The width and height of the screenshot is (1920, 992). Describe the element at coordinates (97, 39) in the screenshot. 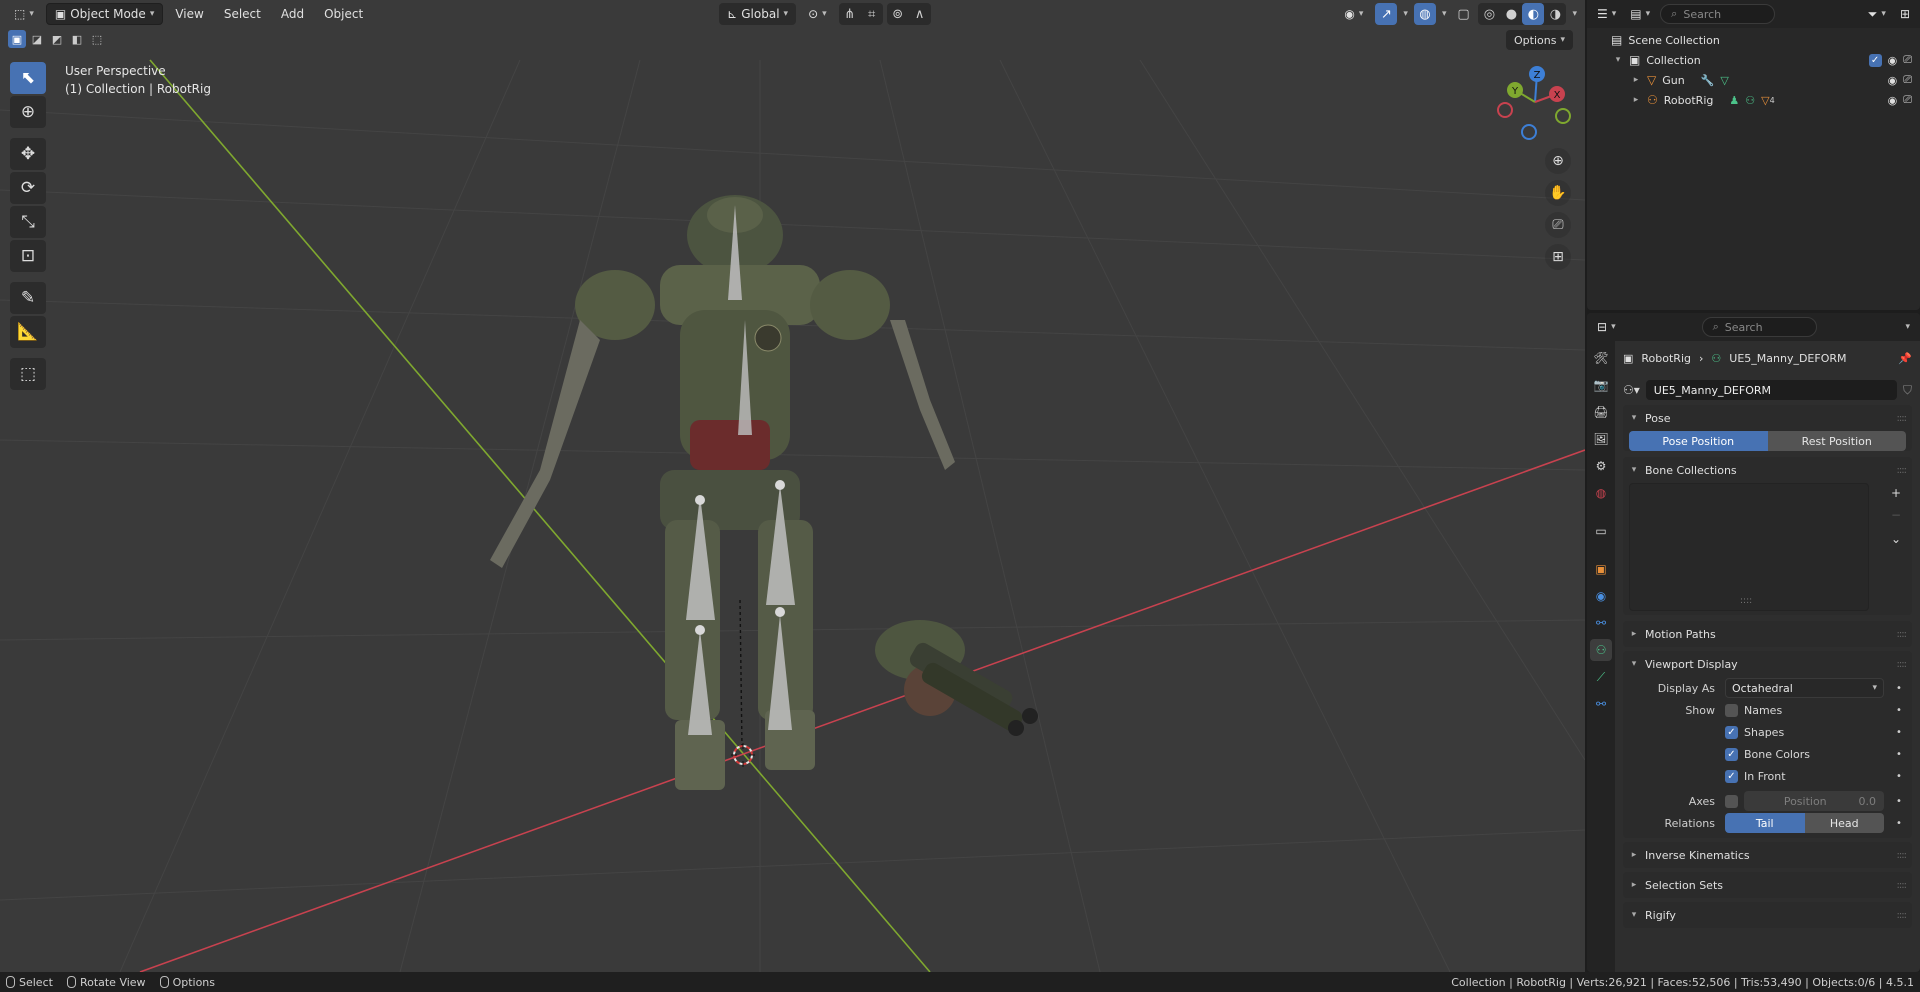

I see `select-intersect-button: ⬚` at that location.